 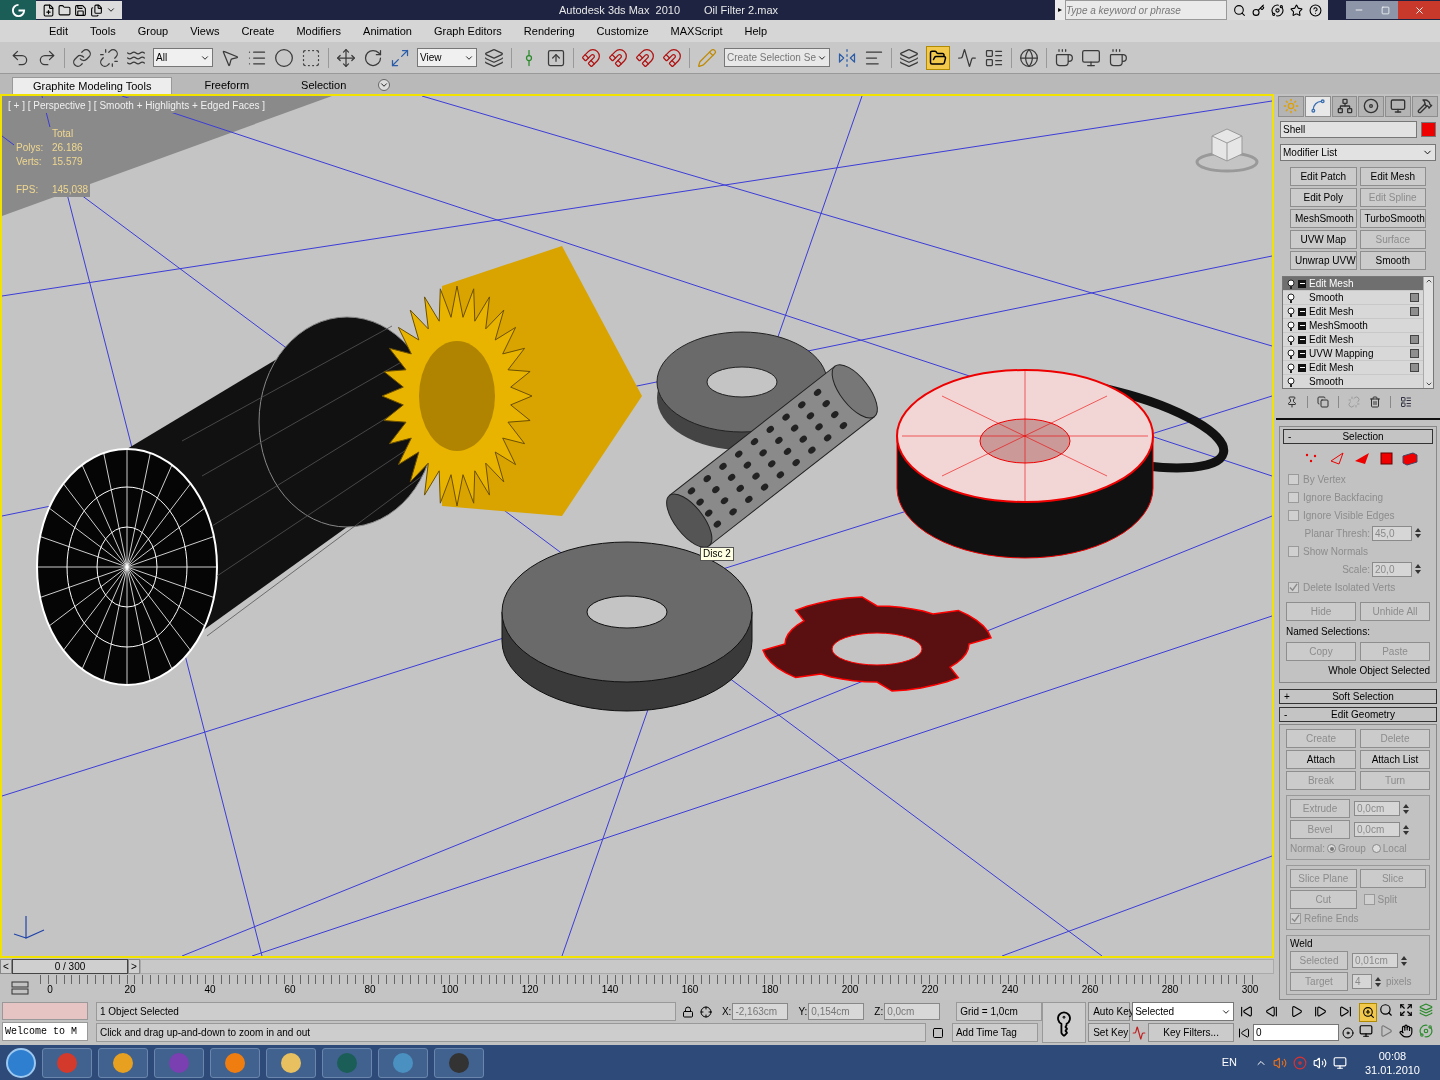 I want to click on spinner-arrows-icon, so click(x=1418, y=533).